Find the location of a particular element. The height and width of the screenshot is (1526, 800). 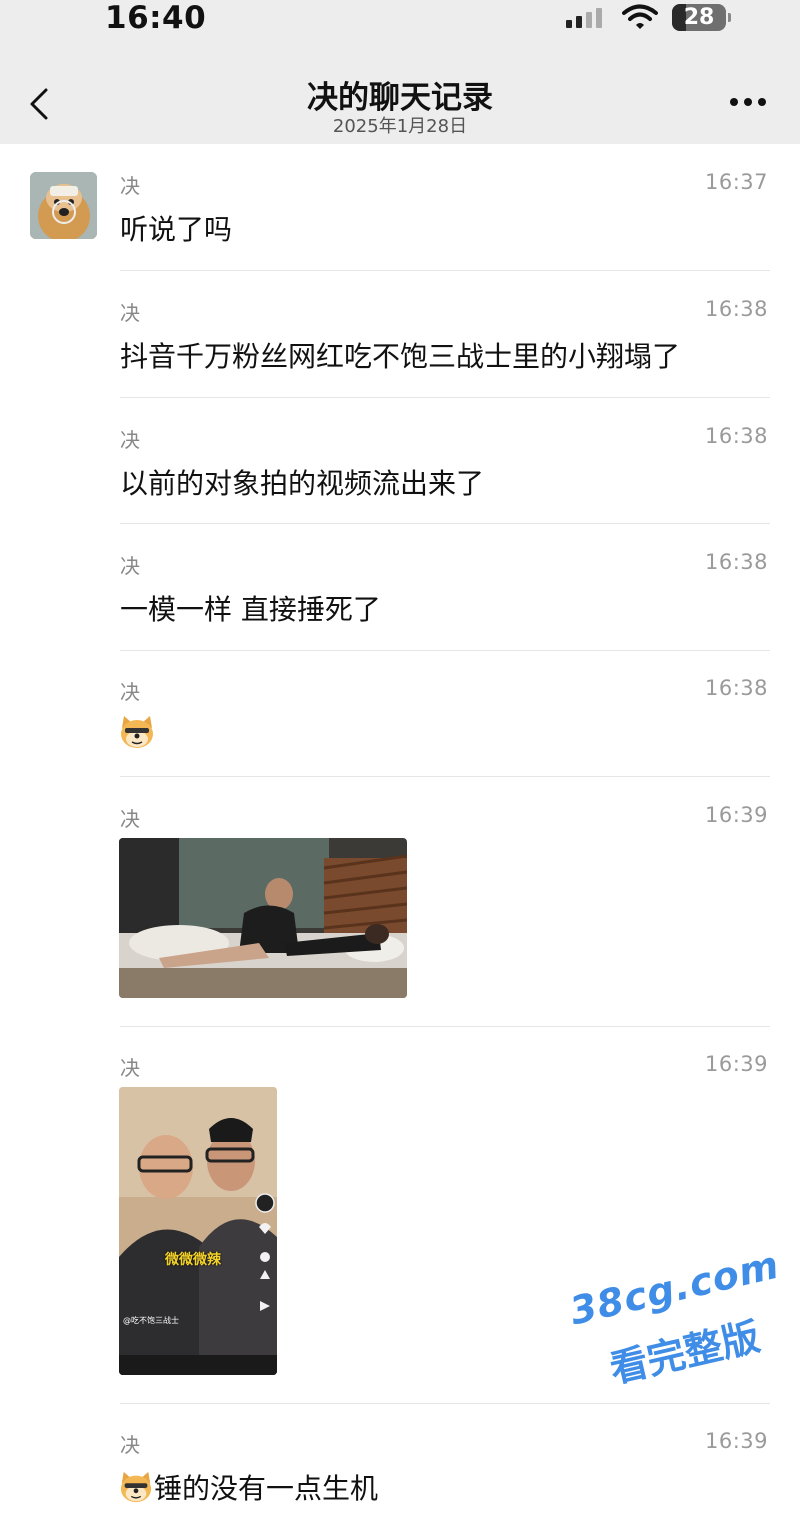

status-time: 16:40 is located at coordinates (156, 18).